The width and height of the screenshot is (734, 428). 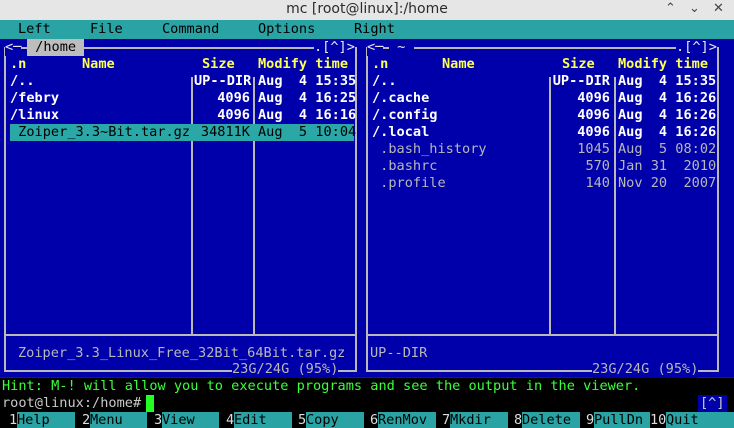 What do you see at coordinates (22, 81) in the screenshot?
I see `left-row-name: /..` at bounding box center [22, 81].